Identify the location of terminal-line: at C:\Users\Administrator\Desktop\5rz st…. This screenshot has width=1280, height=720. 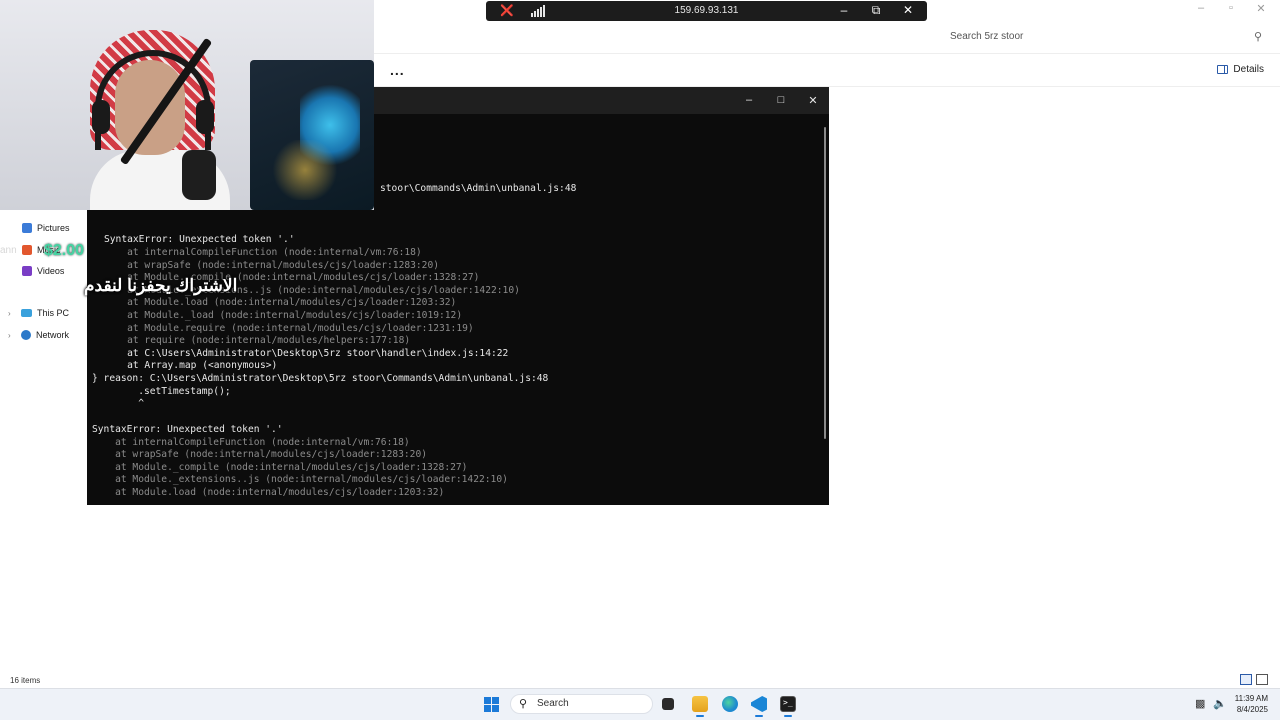
(306, 353).